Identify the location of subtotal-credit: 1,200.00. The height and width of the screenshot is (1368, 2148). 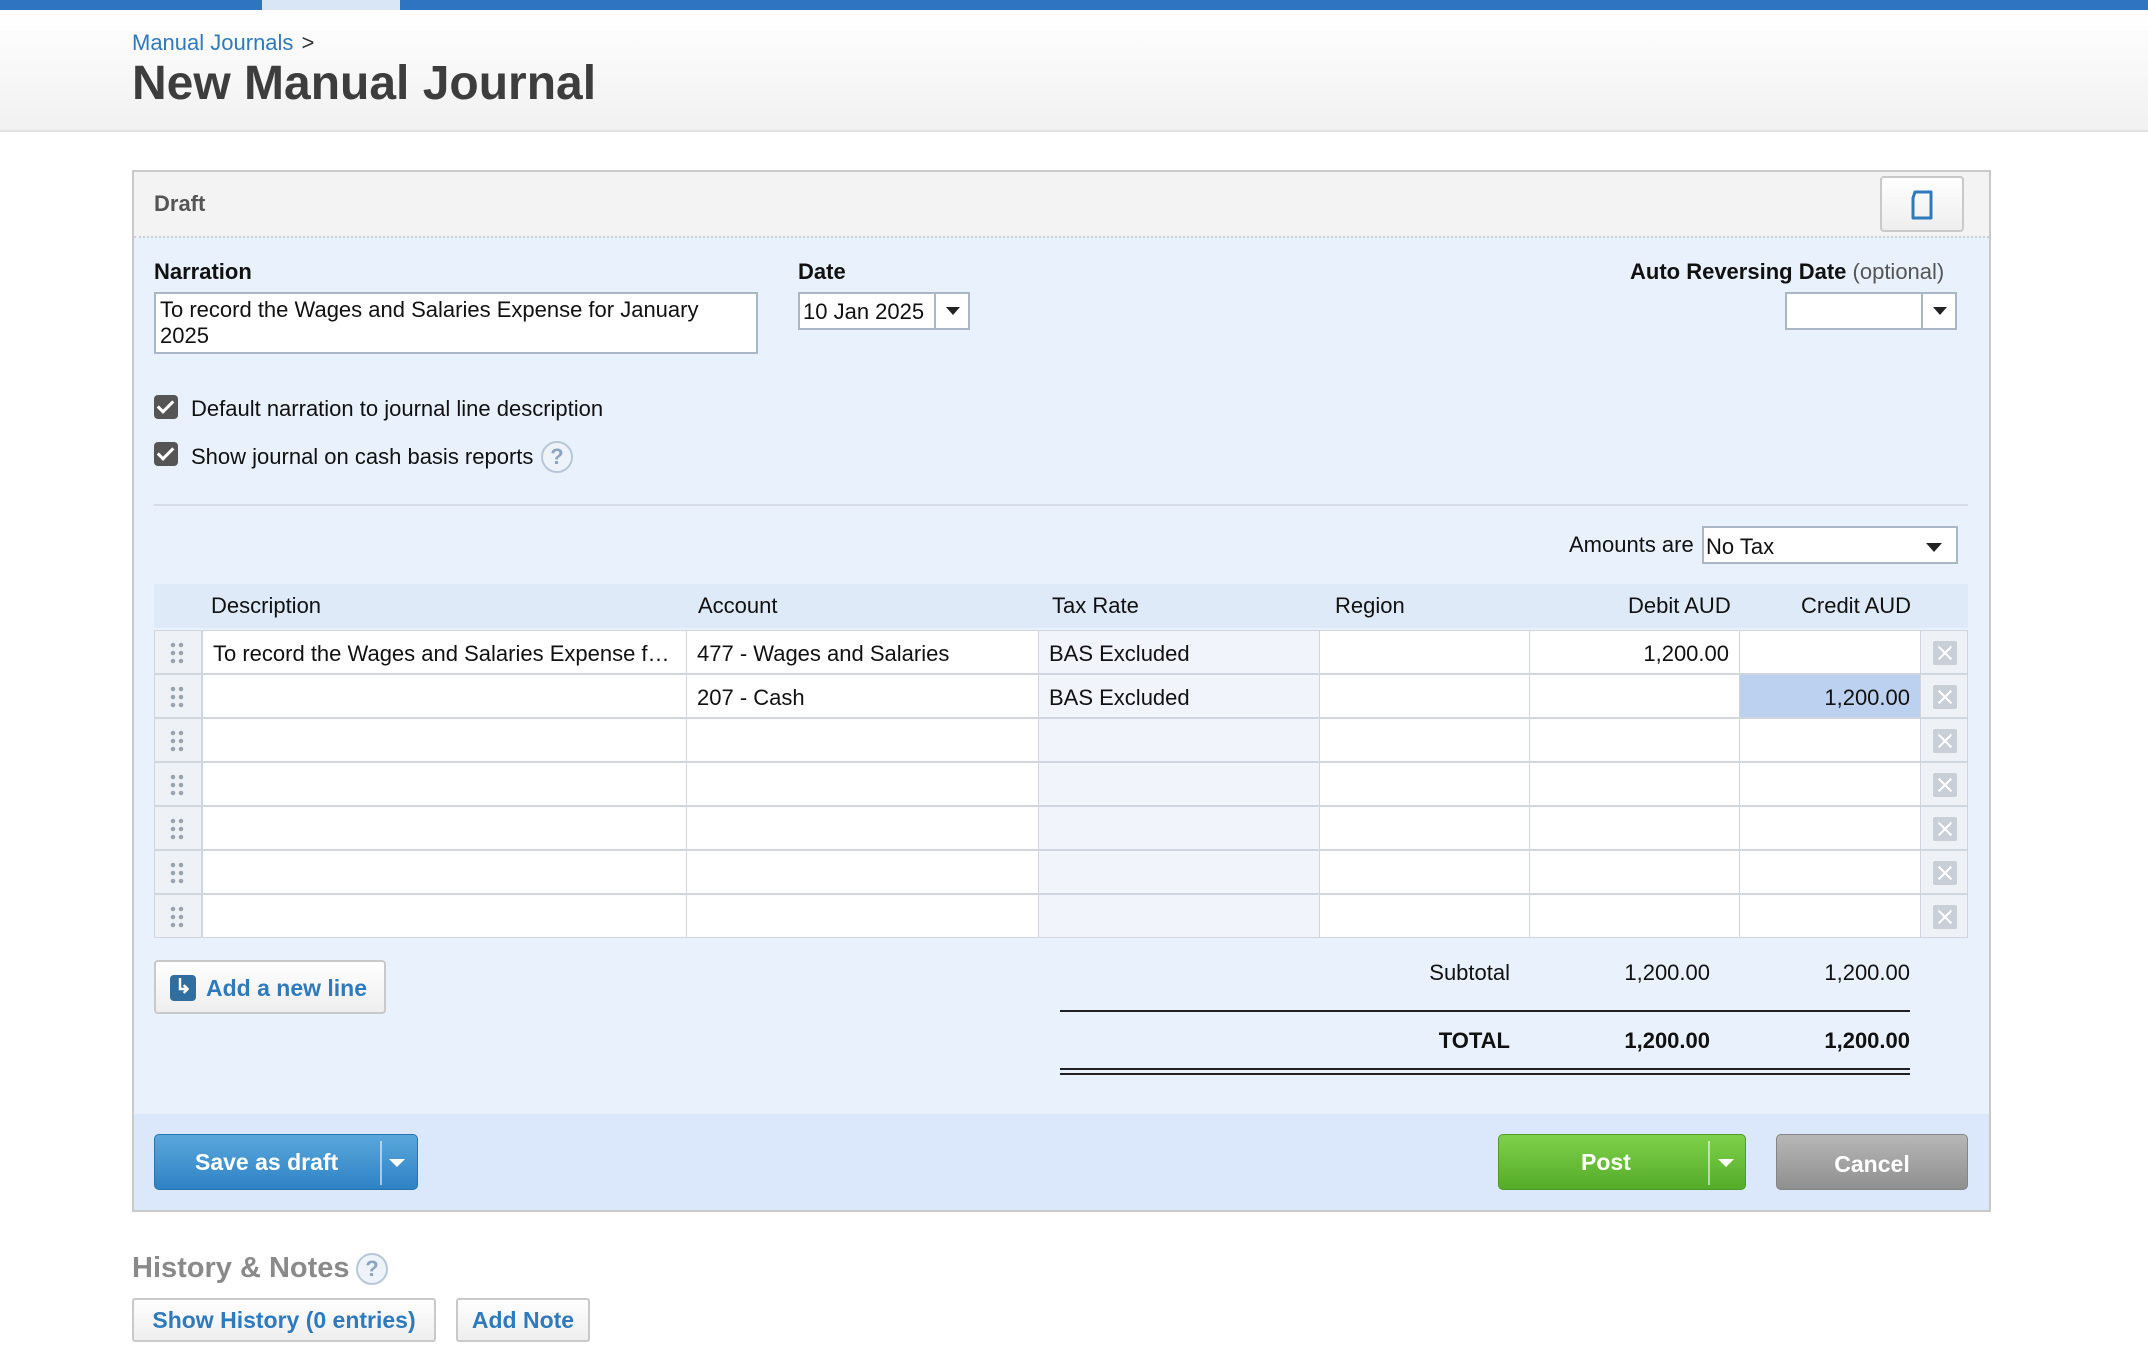
(1867, 972).